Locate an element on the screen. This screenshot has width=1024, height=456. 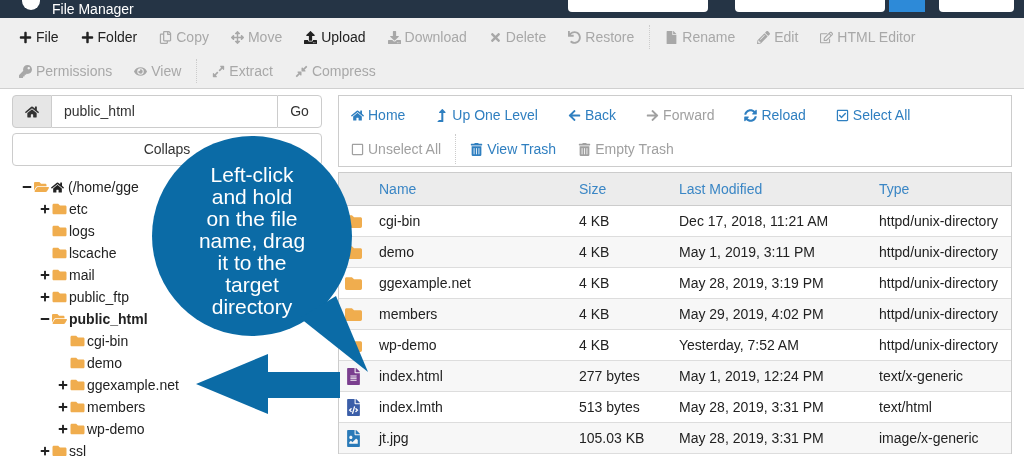
tree-item: (/home/gge is located at coordinates (103, 187).